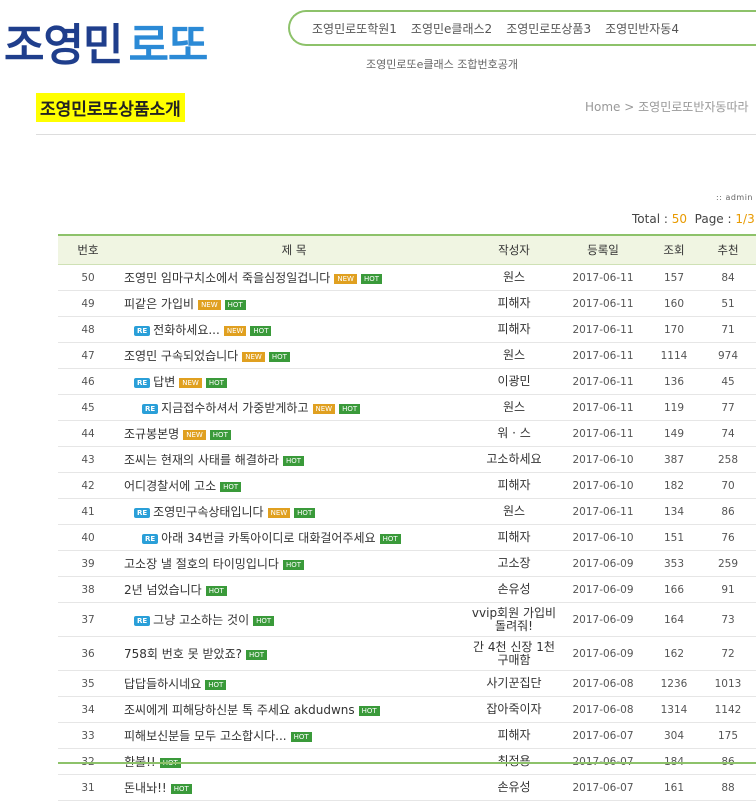  What do you see at coordinates (728, 653) in the screenshot?
I see `post-recommend: 72` at bounding box center [728, 653].